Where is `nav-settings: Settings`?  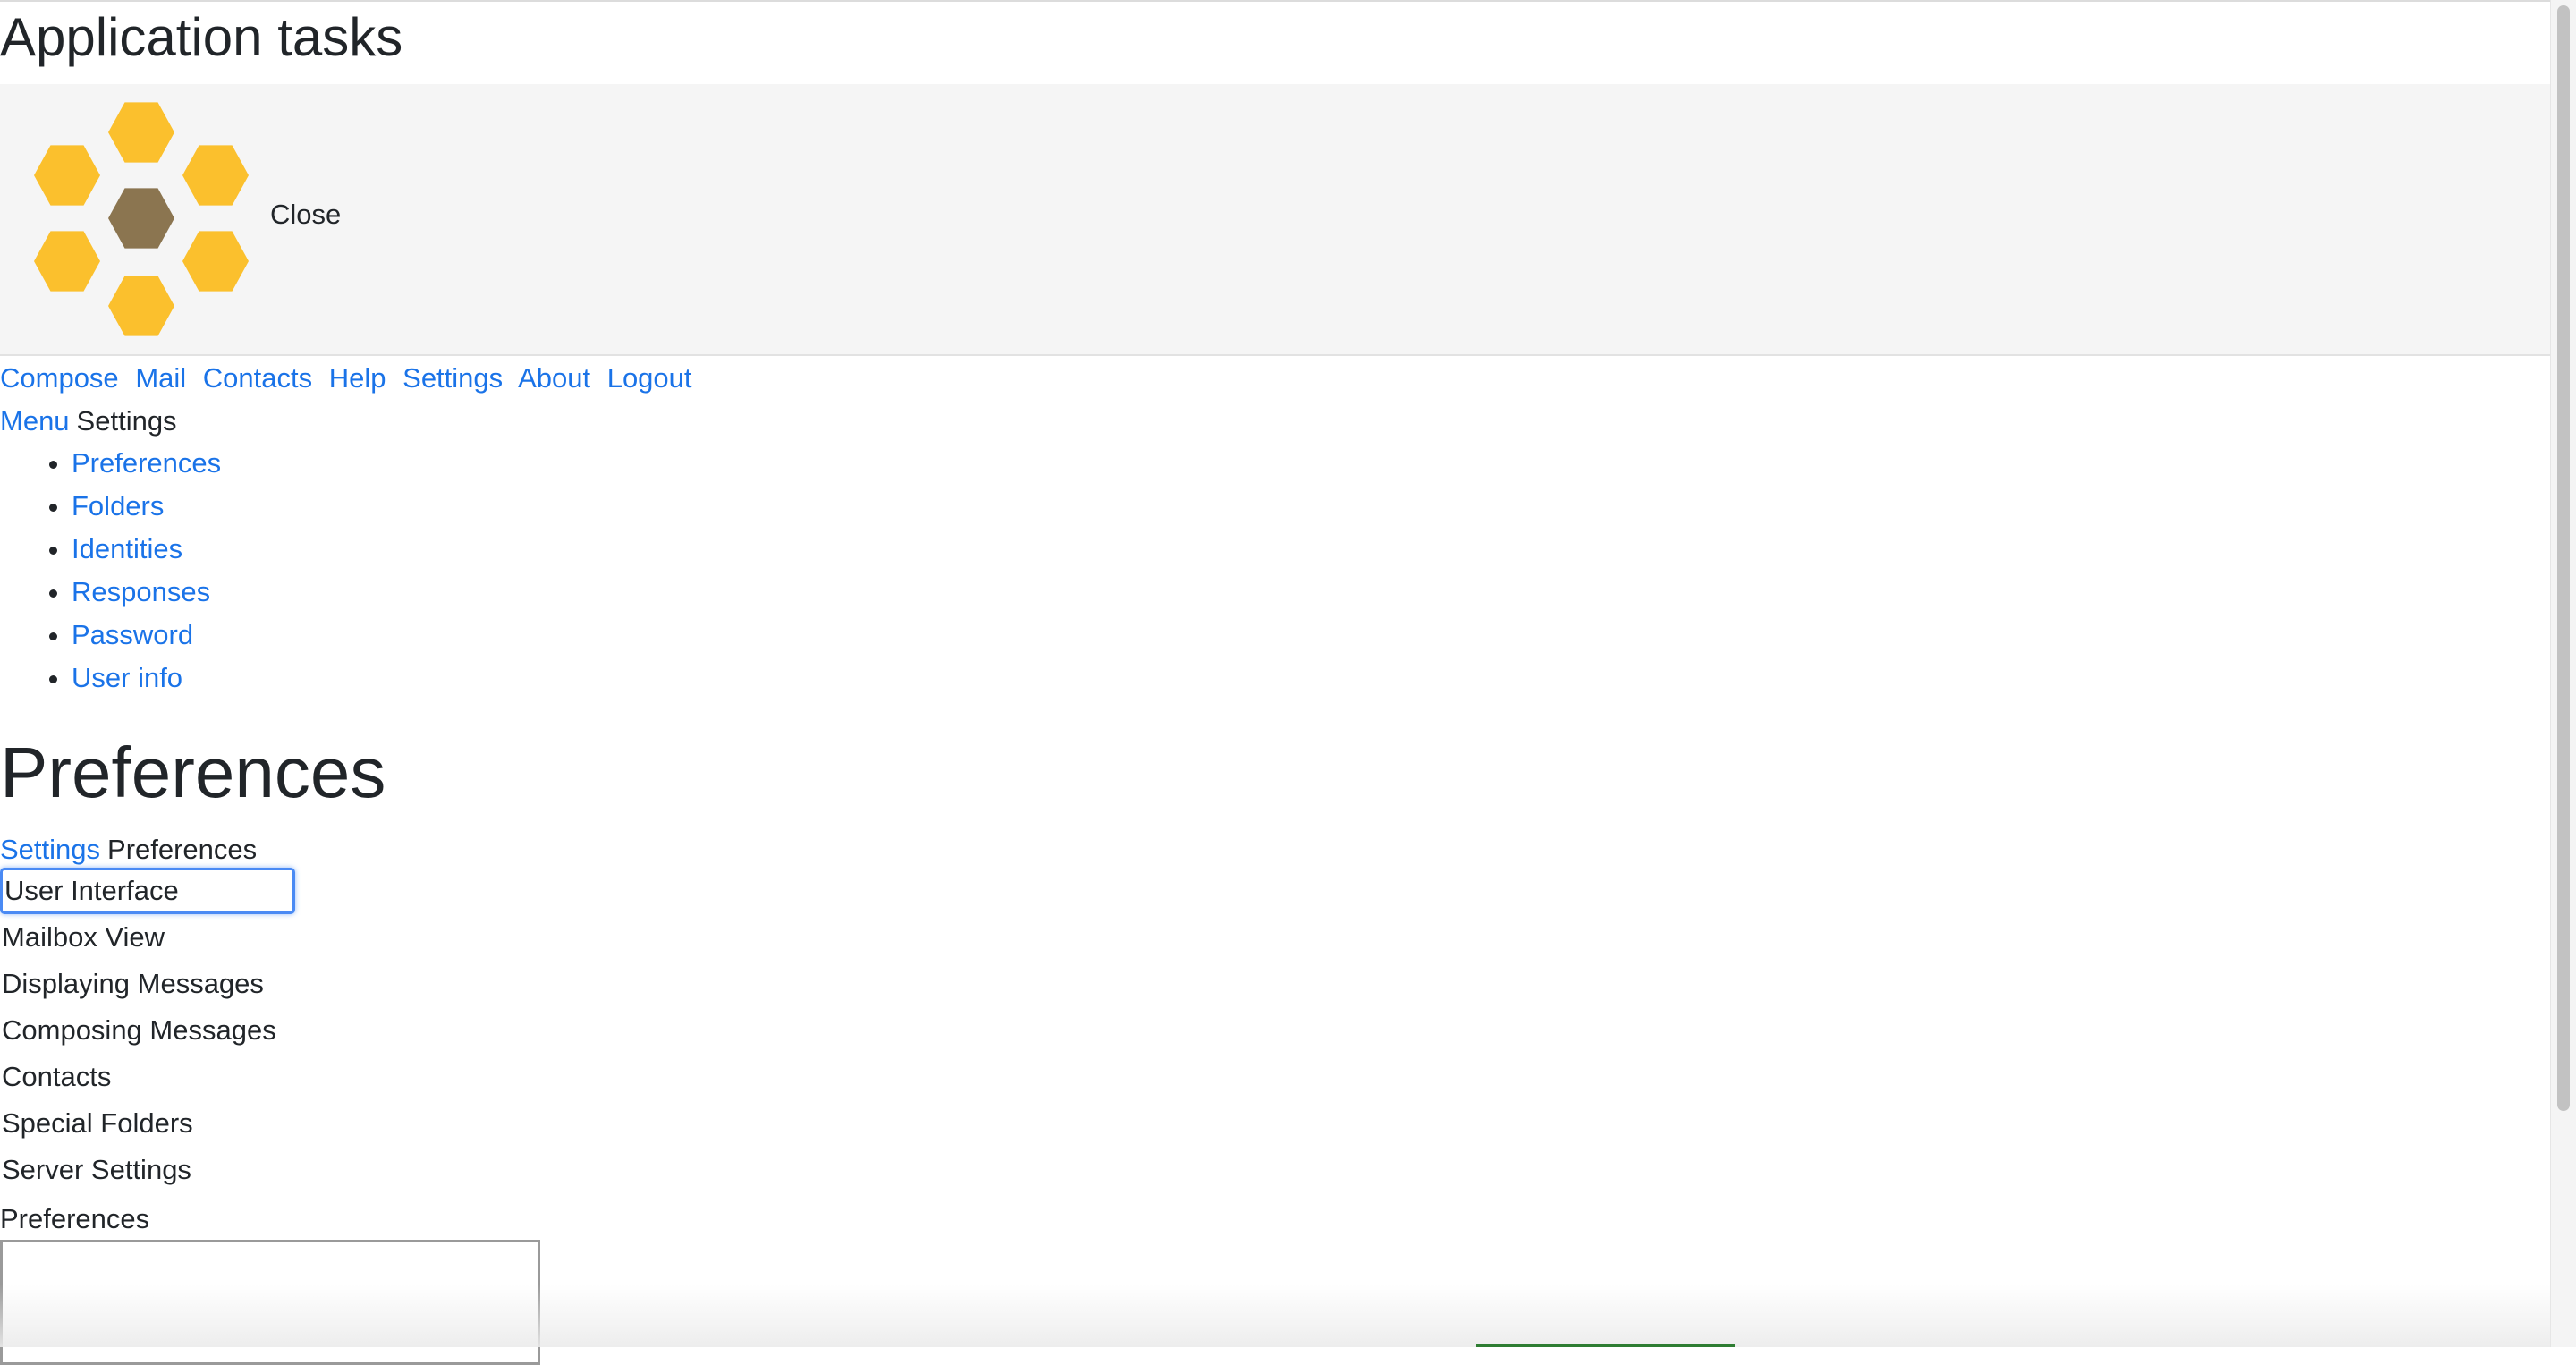
nav-settings: Settings is located at coordinates (452, 378).